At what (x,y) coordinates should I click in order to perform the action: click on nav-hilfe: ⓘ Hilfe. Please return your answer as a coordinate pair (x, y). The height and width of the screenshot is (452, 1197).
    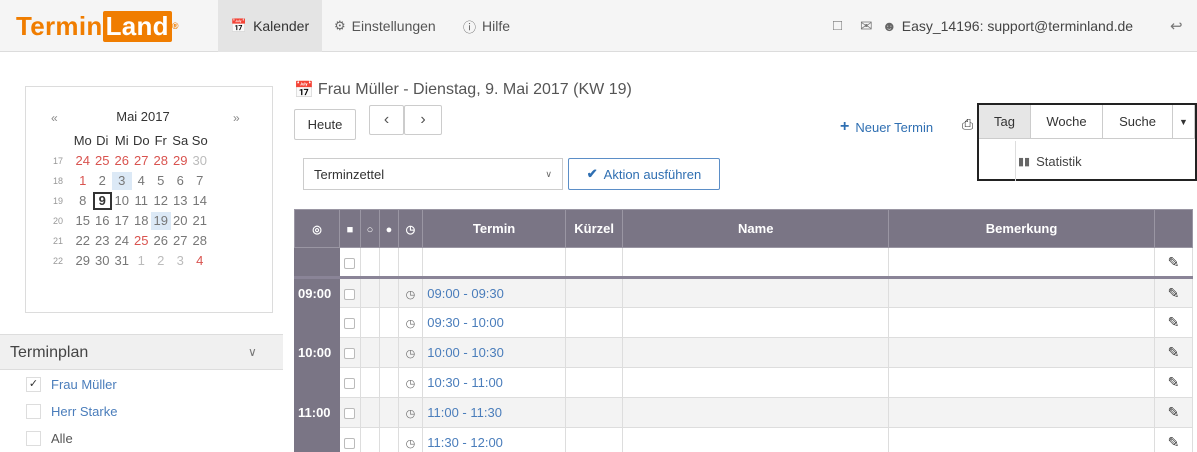
    Looking at the image, I should click on (486, 26).